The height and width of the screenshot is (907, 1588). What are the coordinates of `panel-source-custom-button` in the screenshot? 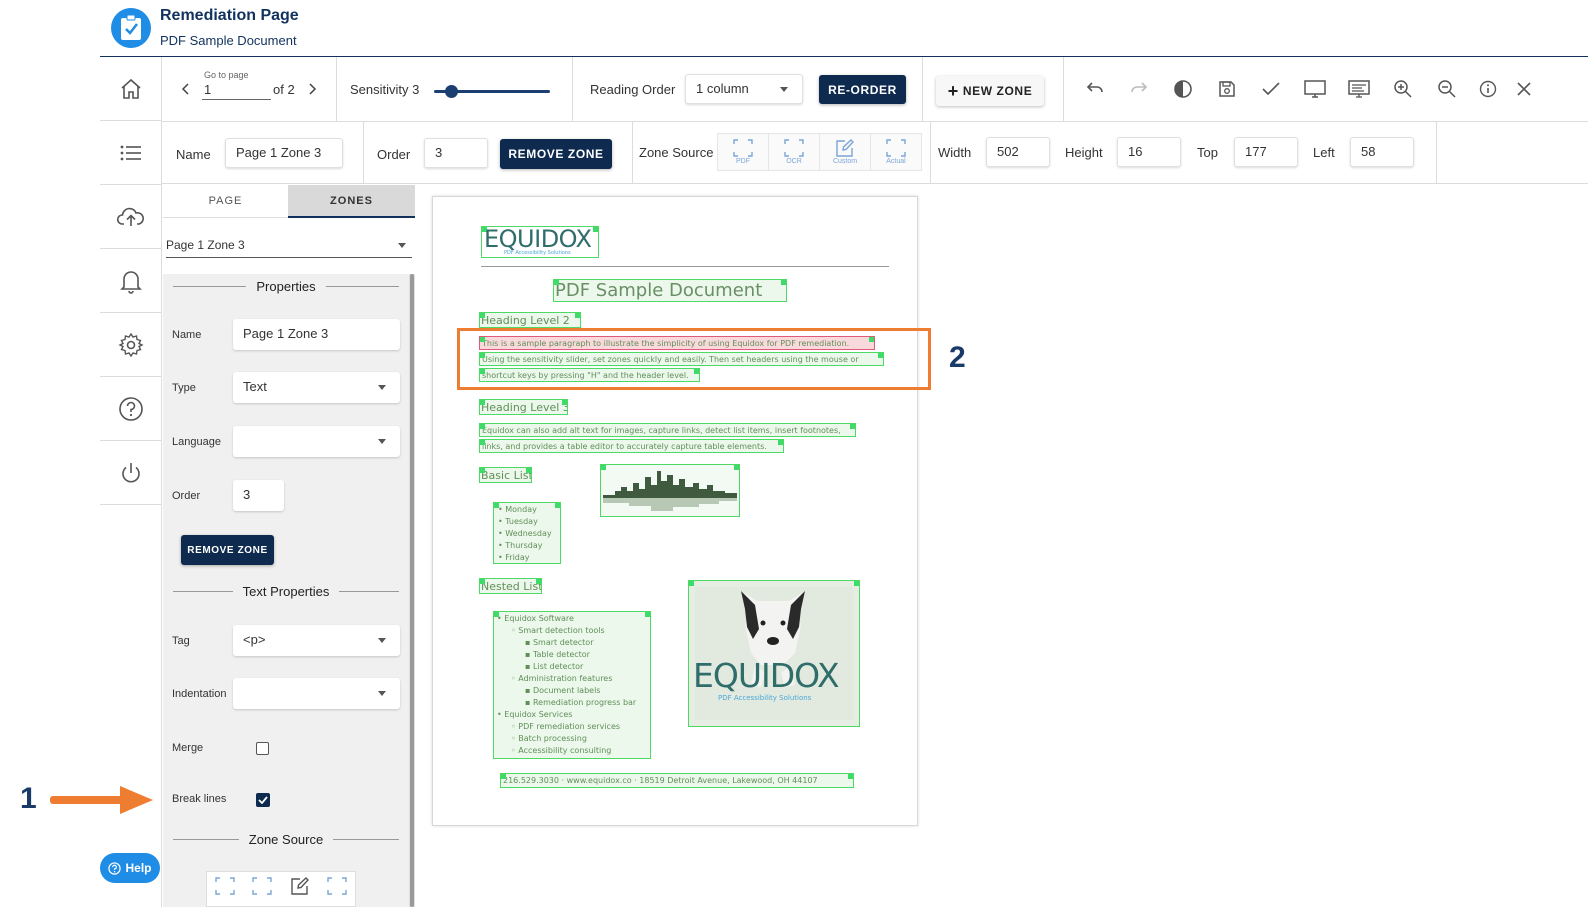 It's located at (300, 886).